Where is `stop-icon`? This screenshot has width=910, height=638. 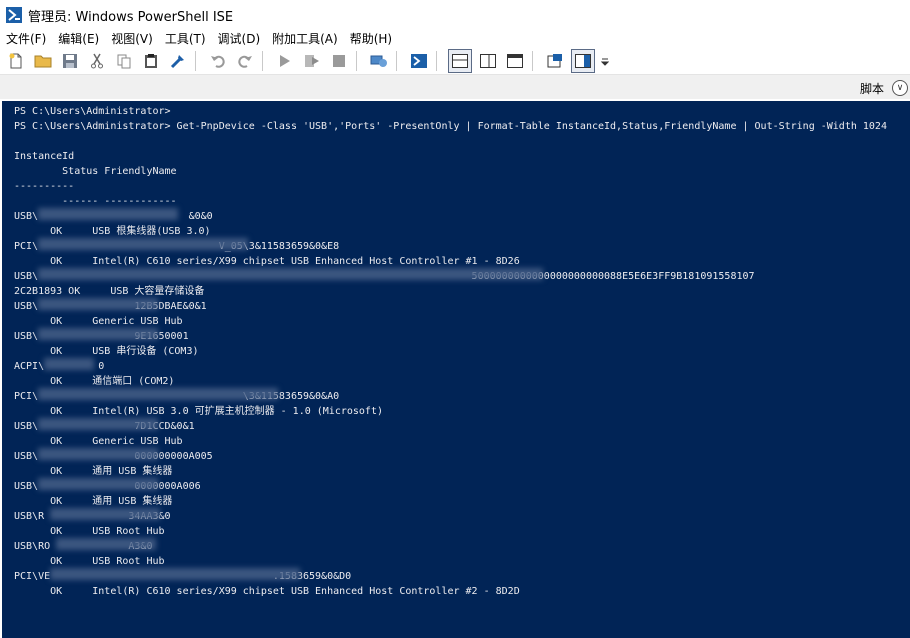 stop-icon is located at coordinates (339, 61).